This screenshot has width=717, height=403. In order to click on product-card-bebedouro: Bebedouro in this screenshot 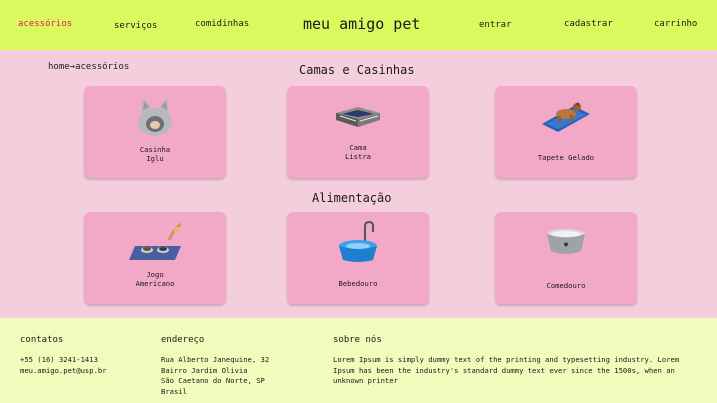, I will do `click(358, 258)`.